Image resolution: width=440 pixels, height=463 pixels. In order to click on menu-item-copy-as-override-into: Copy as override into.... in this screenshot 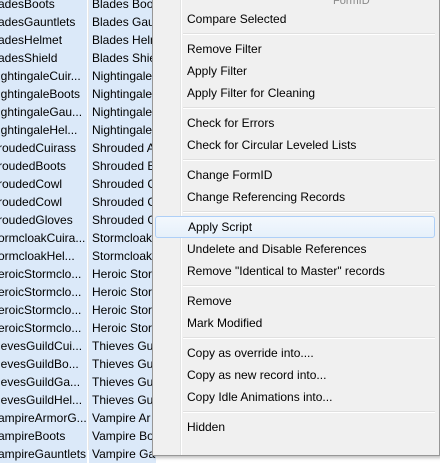, I will do `click(295, 353)`.